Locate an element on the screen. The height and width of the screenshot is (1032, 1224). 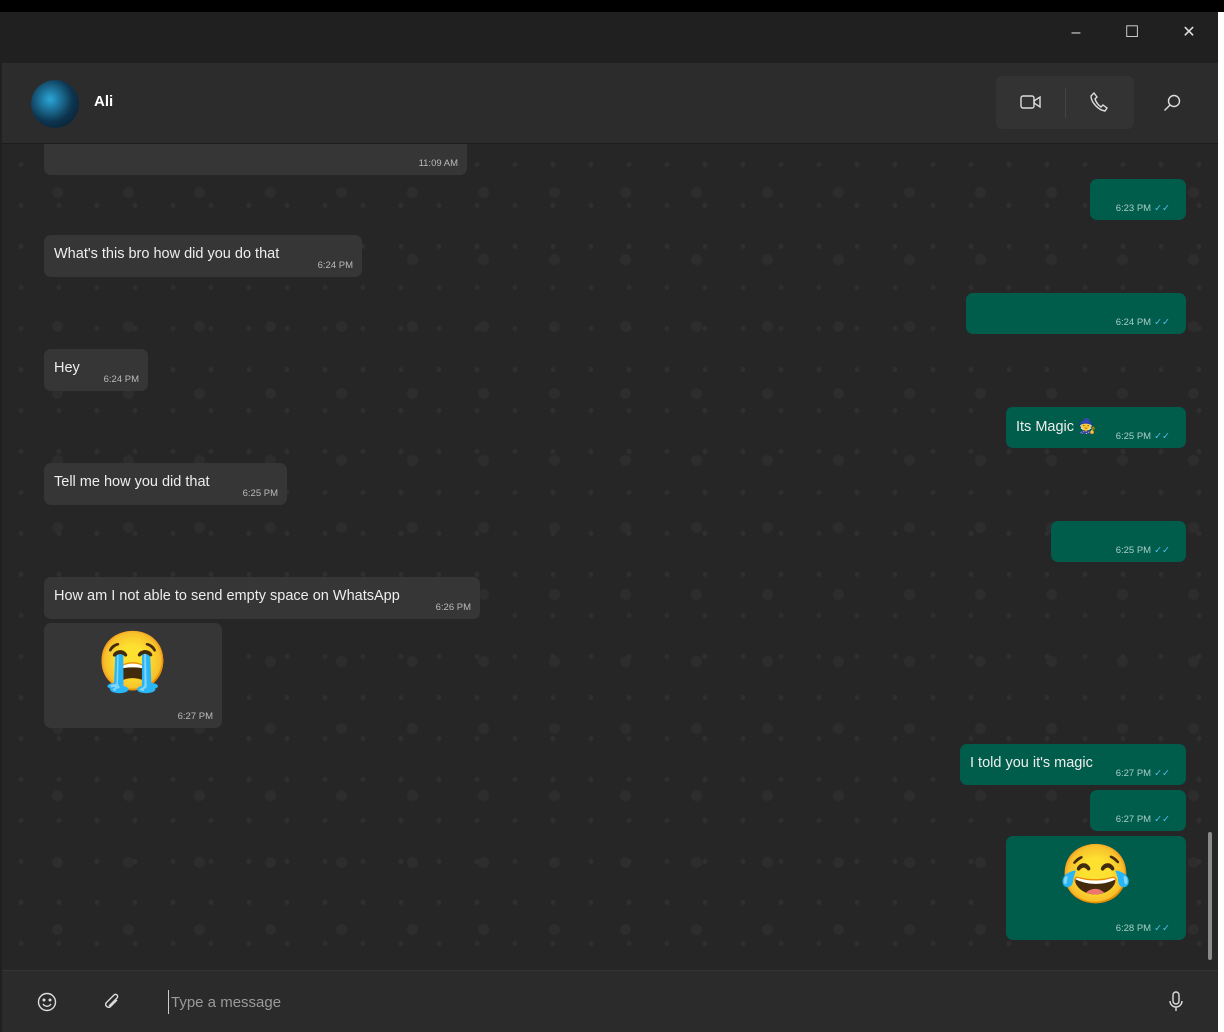
composer is located at coordinates (610, 1001).